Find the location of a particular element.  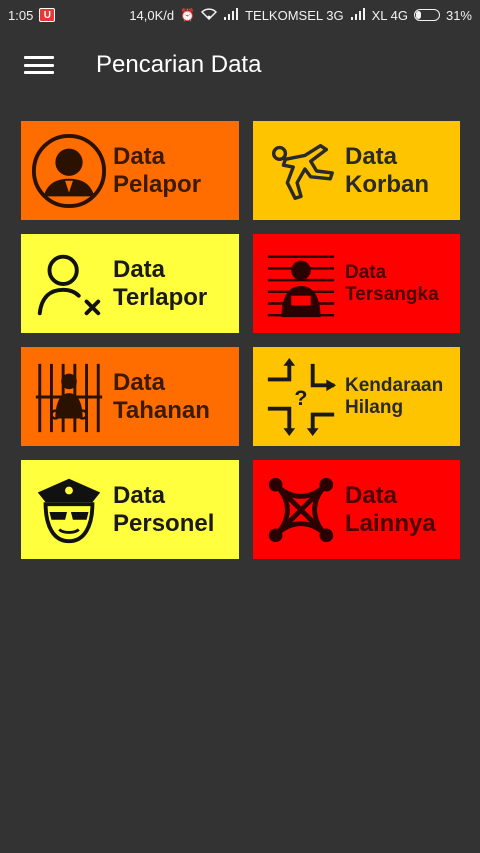

tile-kendaraan-hilang: ? Kendaraan Hilang is located at coordinates (356, 396).